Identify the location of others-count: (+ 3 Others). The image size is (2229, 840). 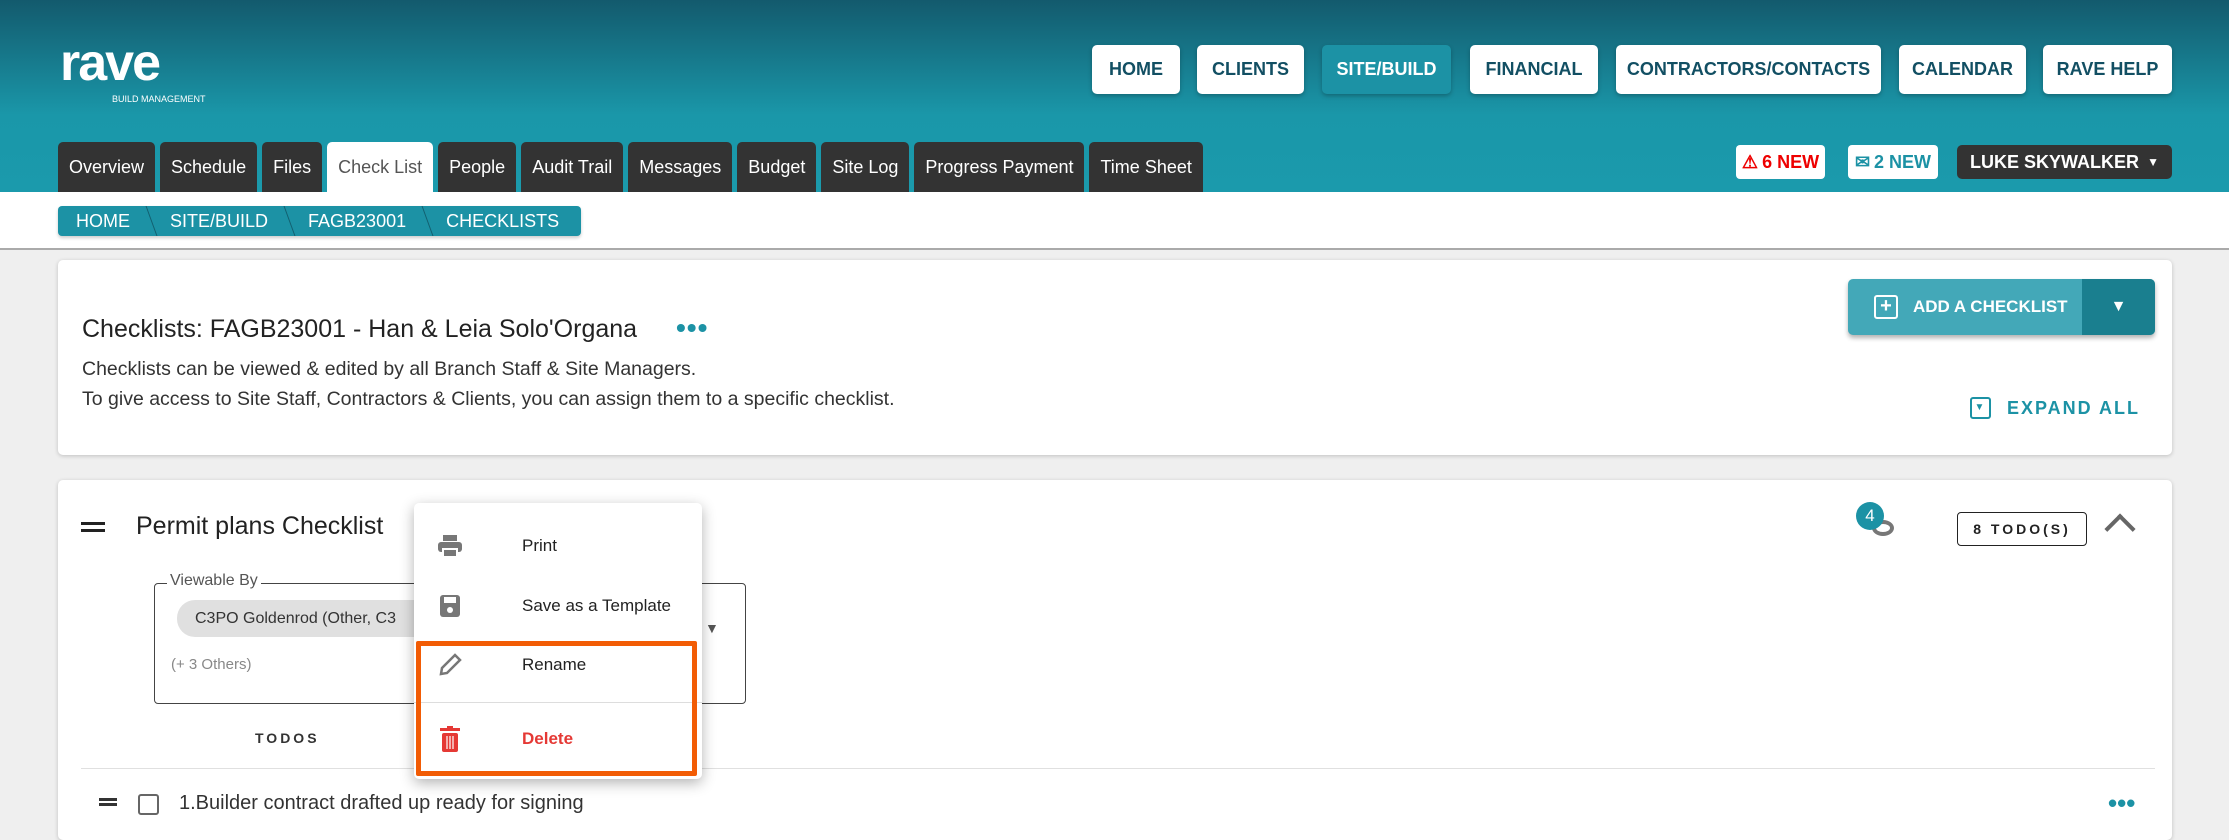
(211, 664).